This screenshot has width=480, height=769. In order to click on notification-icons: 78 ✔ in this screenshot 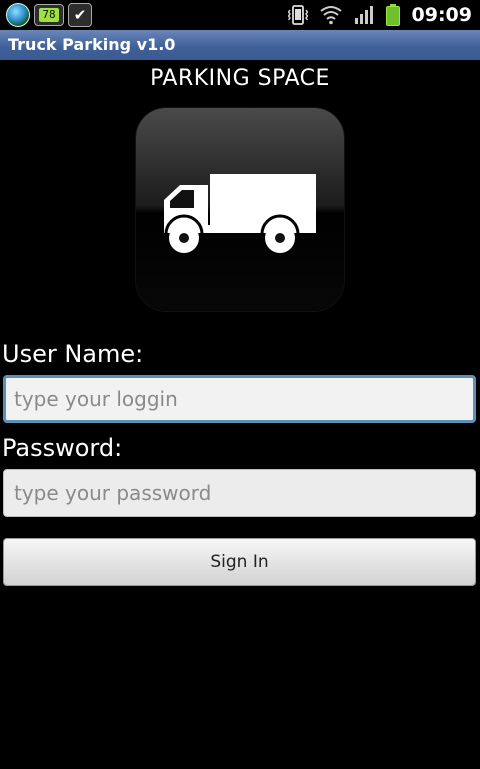, I will do `click(49, 15)`.